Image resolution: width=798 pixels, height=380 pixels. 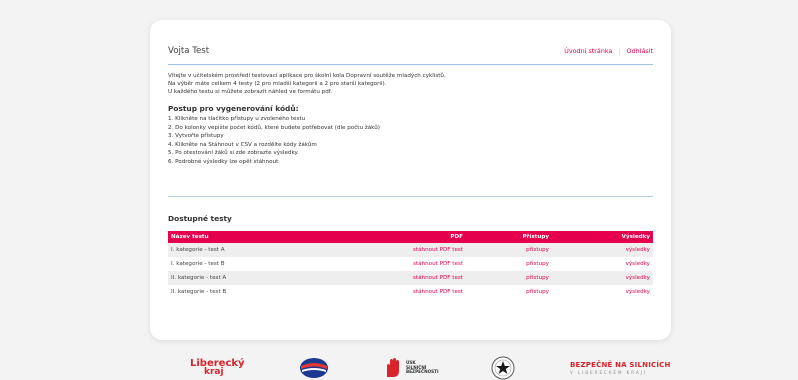 What do you see at coordinates (640, 51) in the screenshot?
I see `nav-logout-link: Odhlásit` at bounding box center [640, 51].